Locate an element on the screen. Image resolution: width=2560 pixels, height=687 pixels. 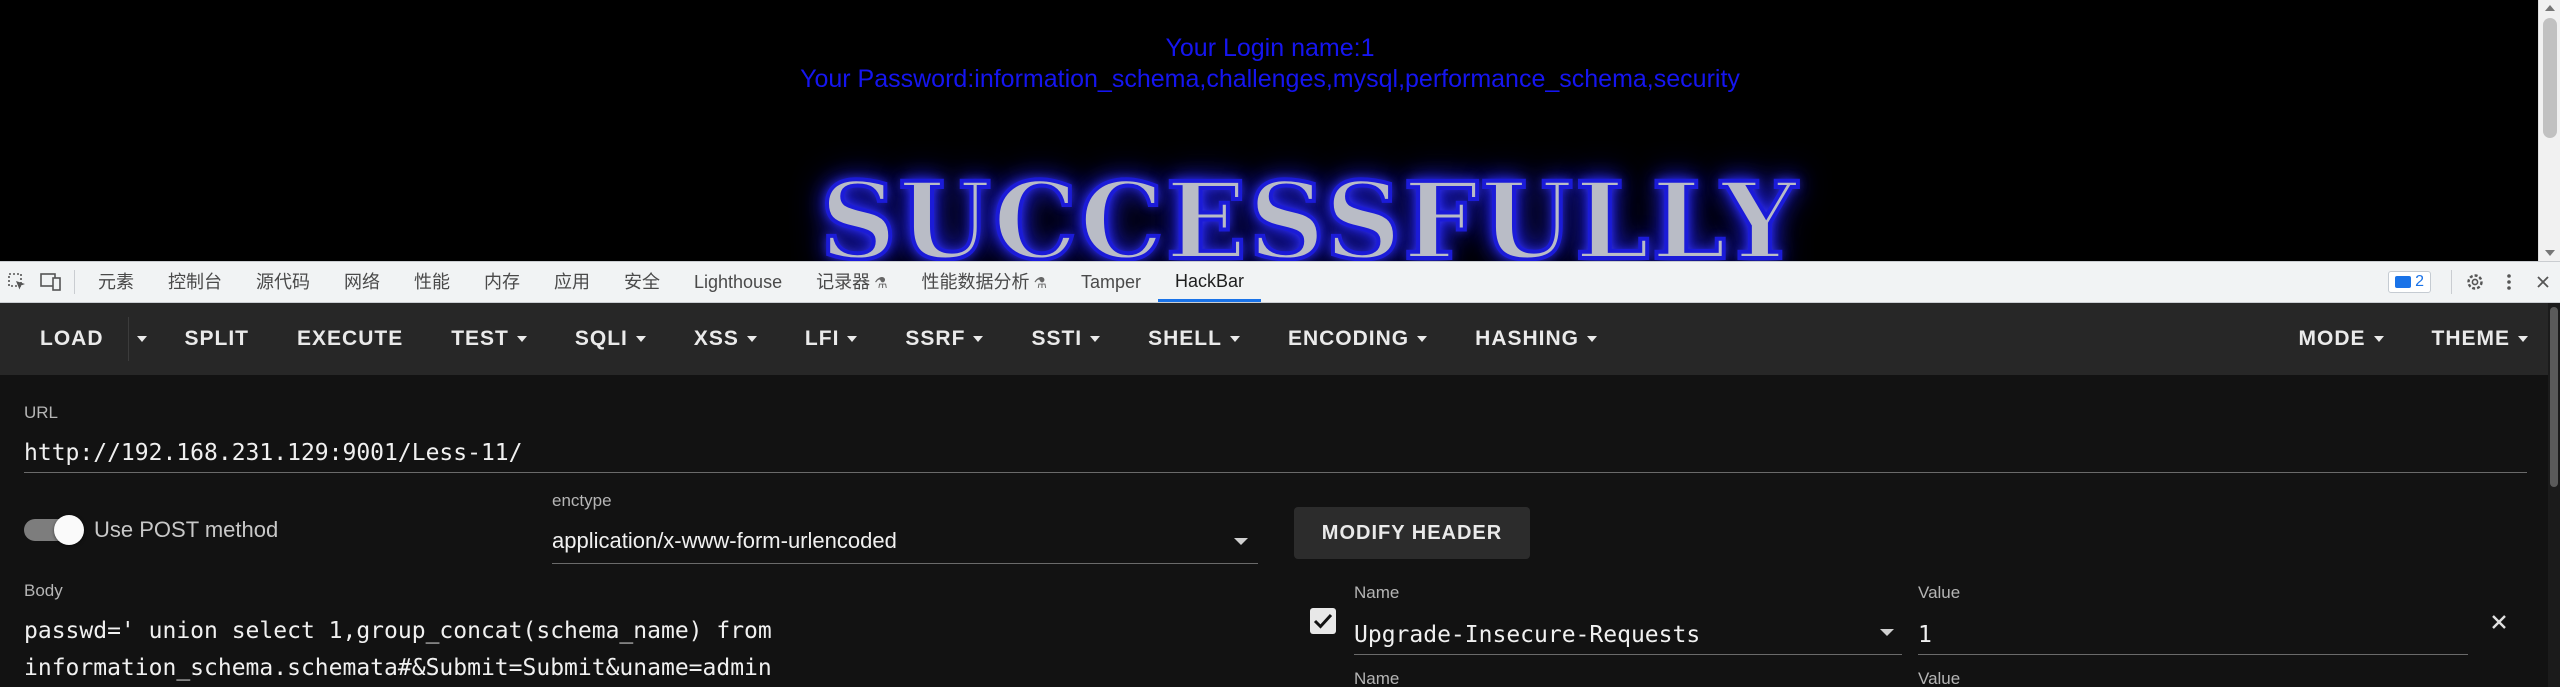
split-button: SPLIT is located at coordinates (217, 339).